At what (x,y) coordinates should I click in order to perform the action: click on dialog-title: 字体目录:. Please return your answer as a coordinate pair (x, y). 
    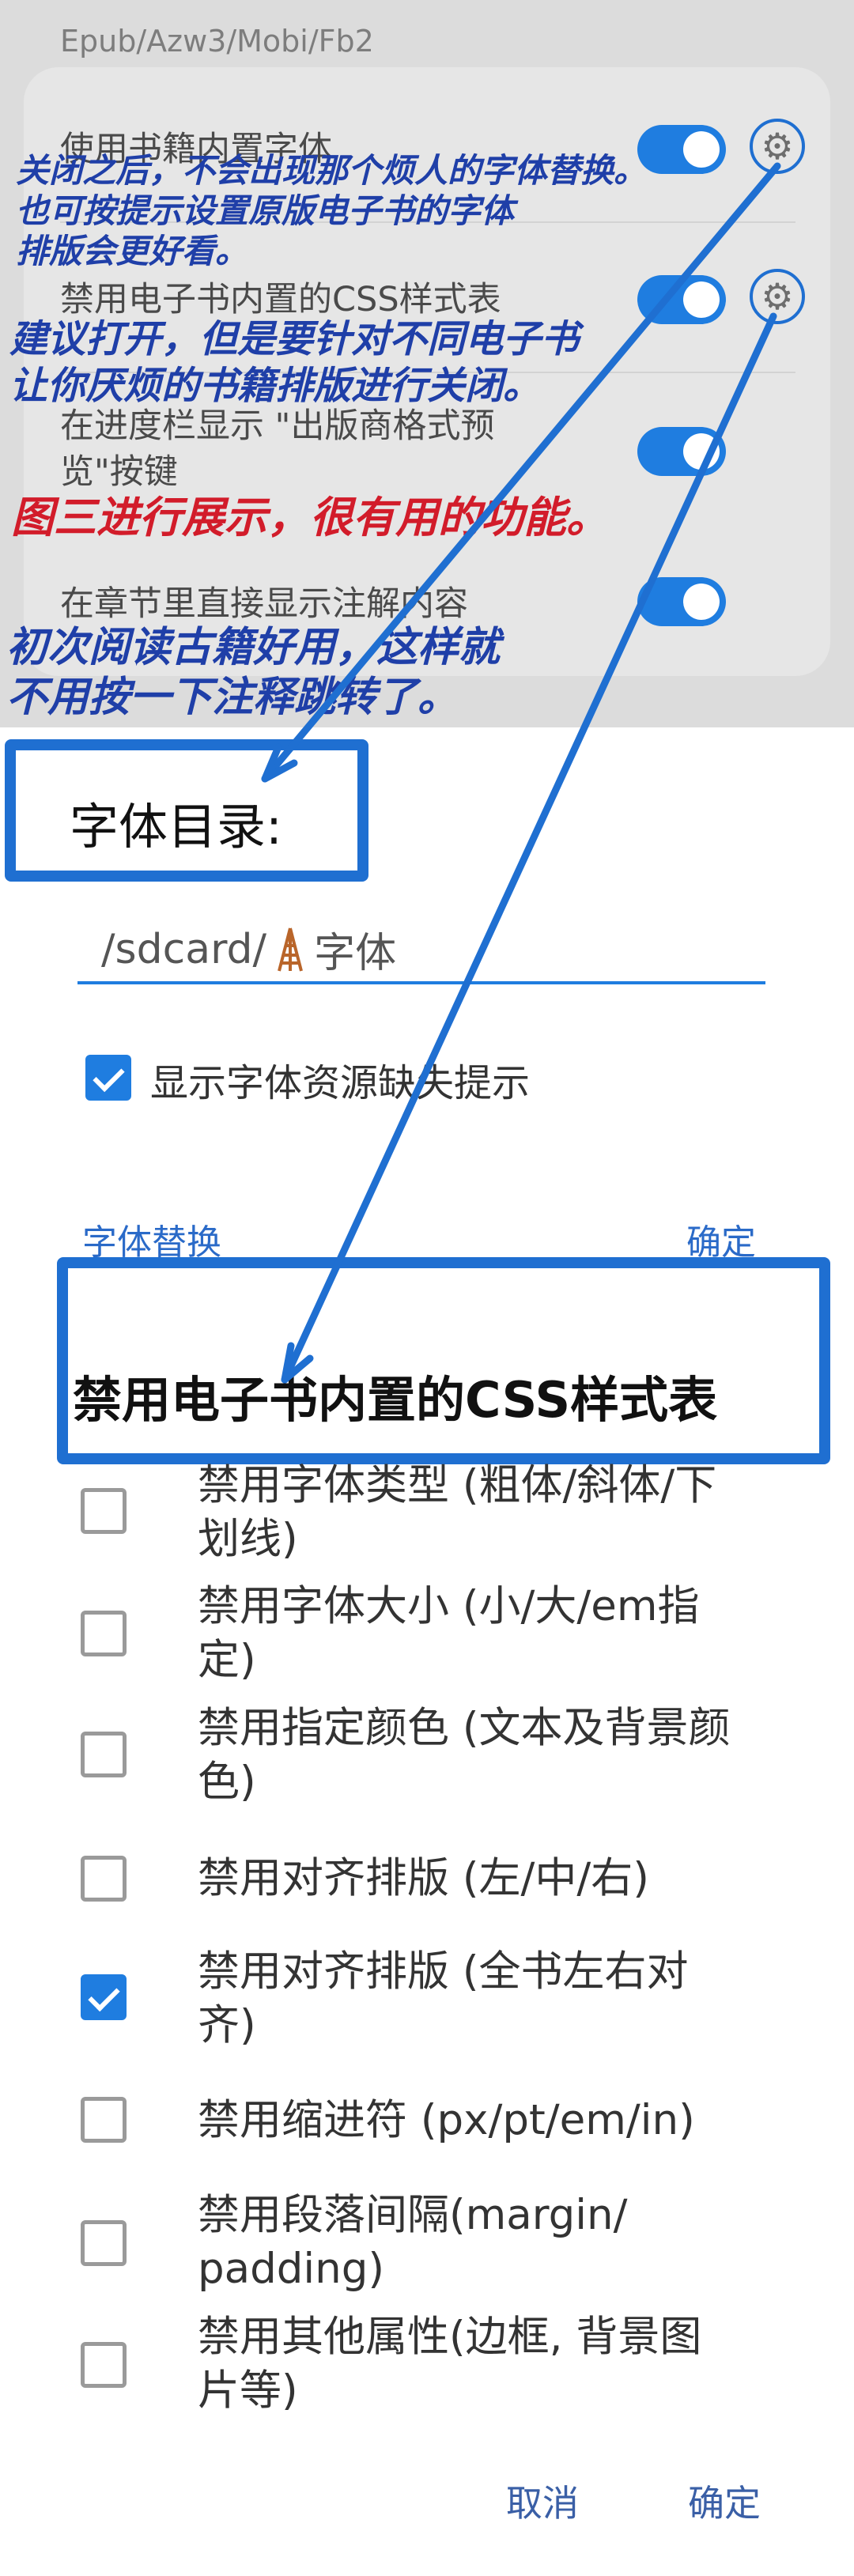
    Looking at the image, I should click on (176, 827).